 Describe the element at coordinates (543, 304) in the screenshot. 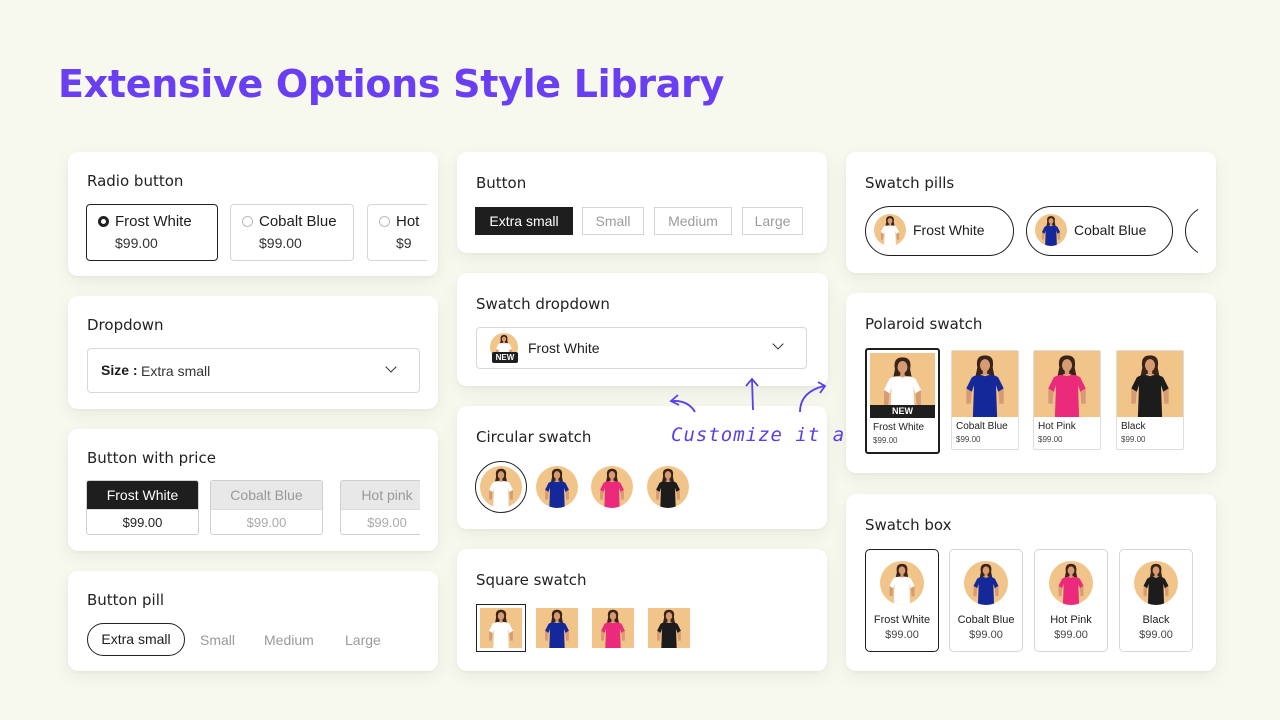

I see `card-title: Swatch dropdown` at that location.